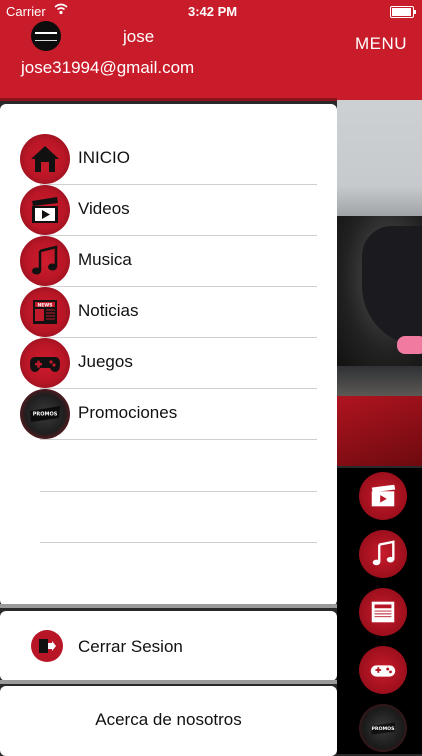  What do you see at coordinates (44, 306) in the screenshot?
I see `svg-text: NEWS` at bounding box center [44, 306].